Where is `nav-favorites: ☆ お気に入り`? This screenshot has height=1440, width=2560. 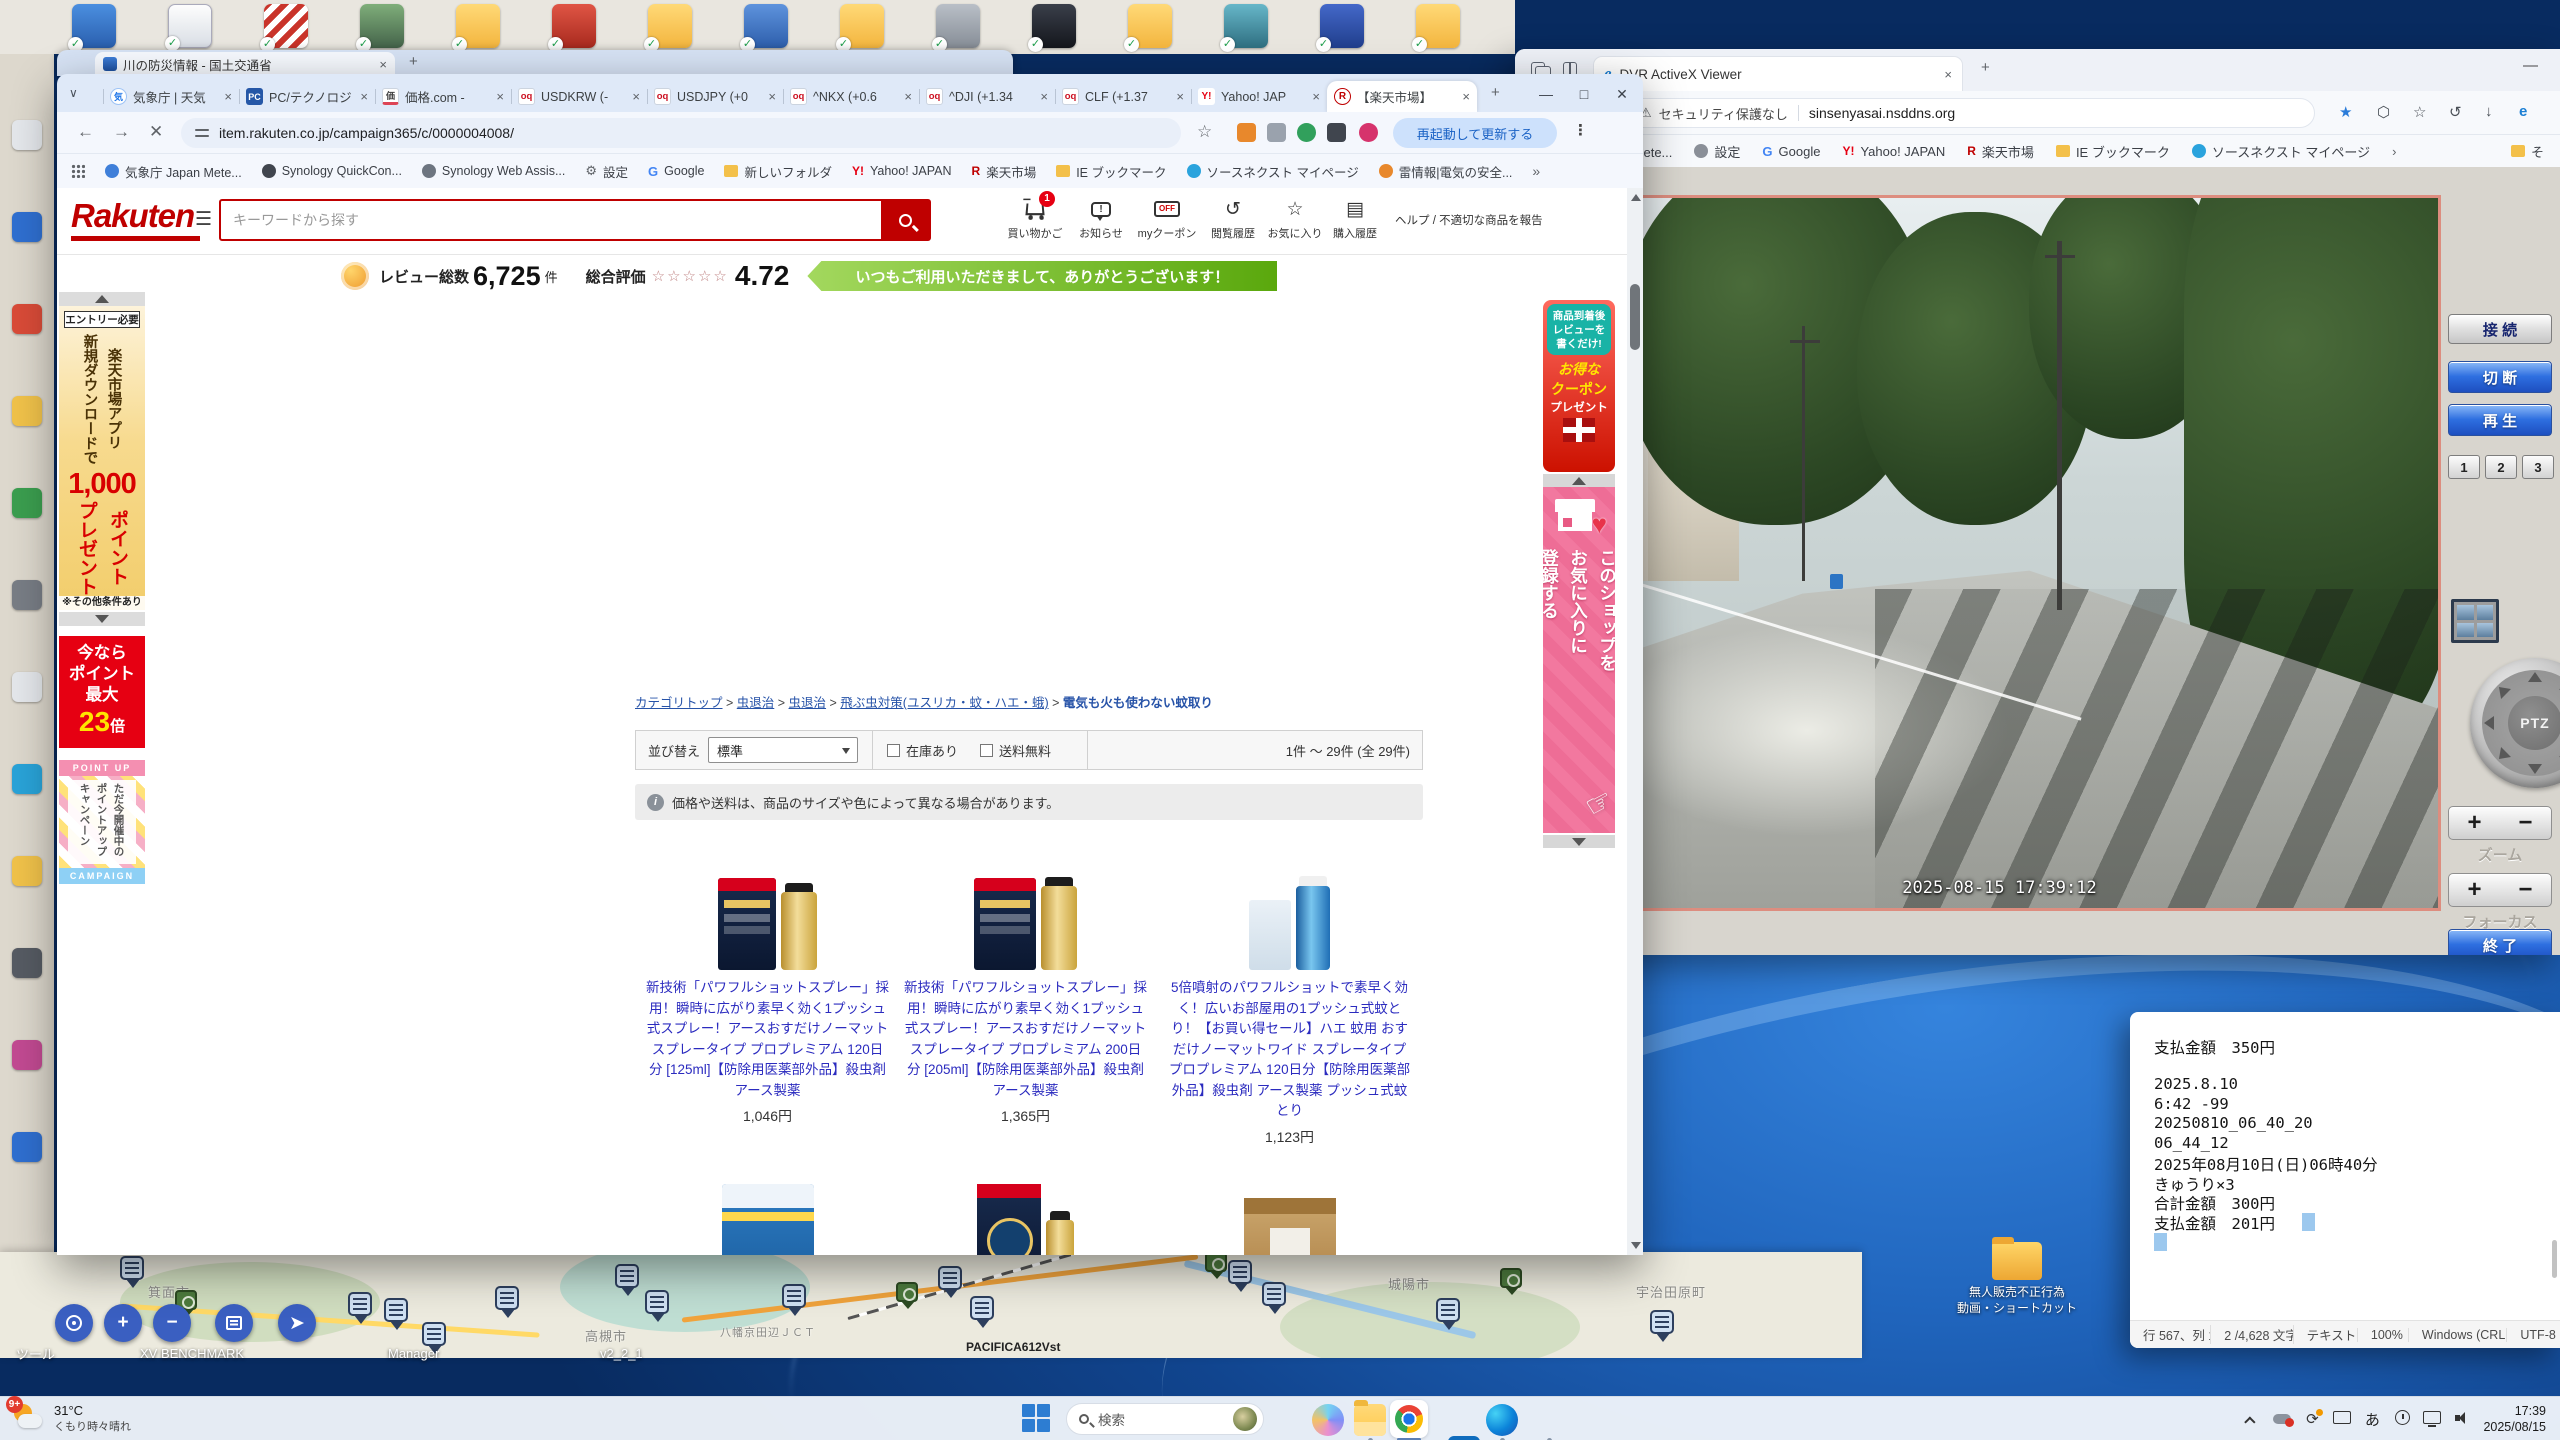 nav-favorites: ☆ お気に入り is located at coordinates (1295, 218).